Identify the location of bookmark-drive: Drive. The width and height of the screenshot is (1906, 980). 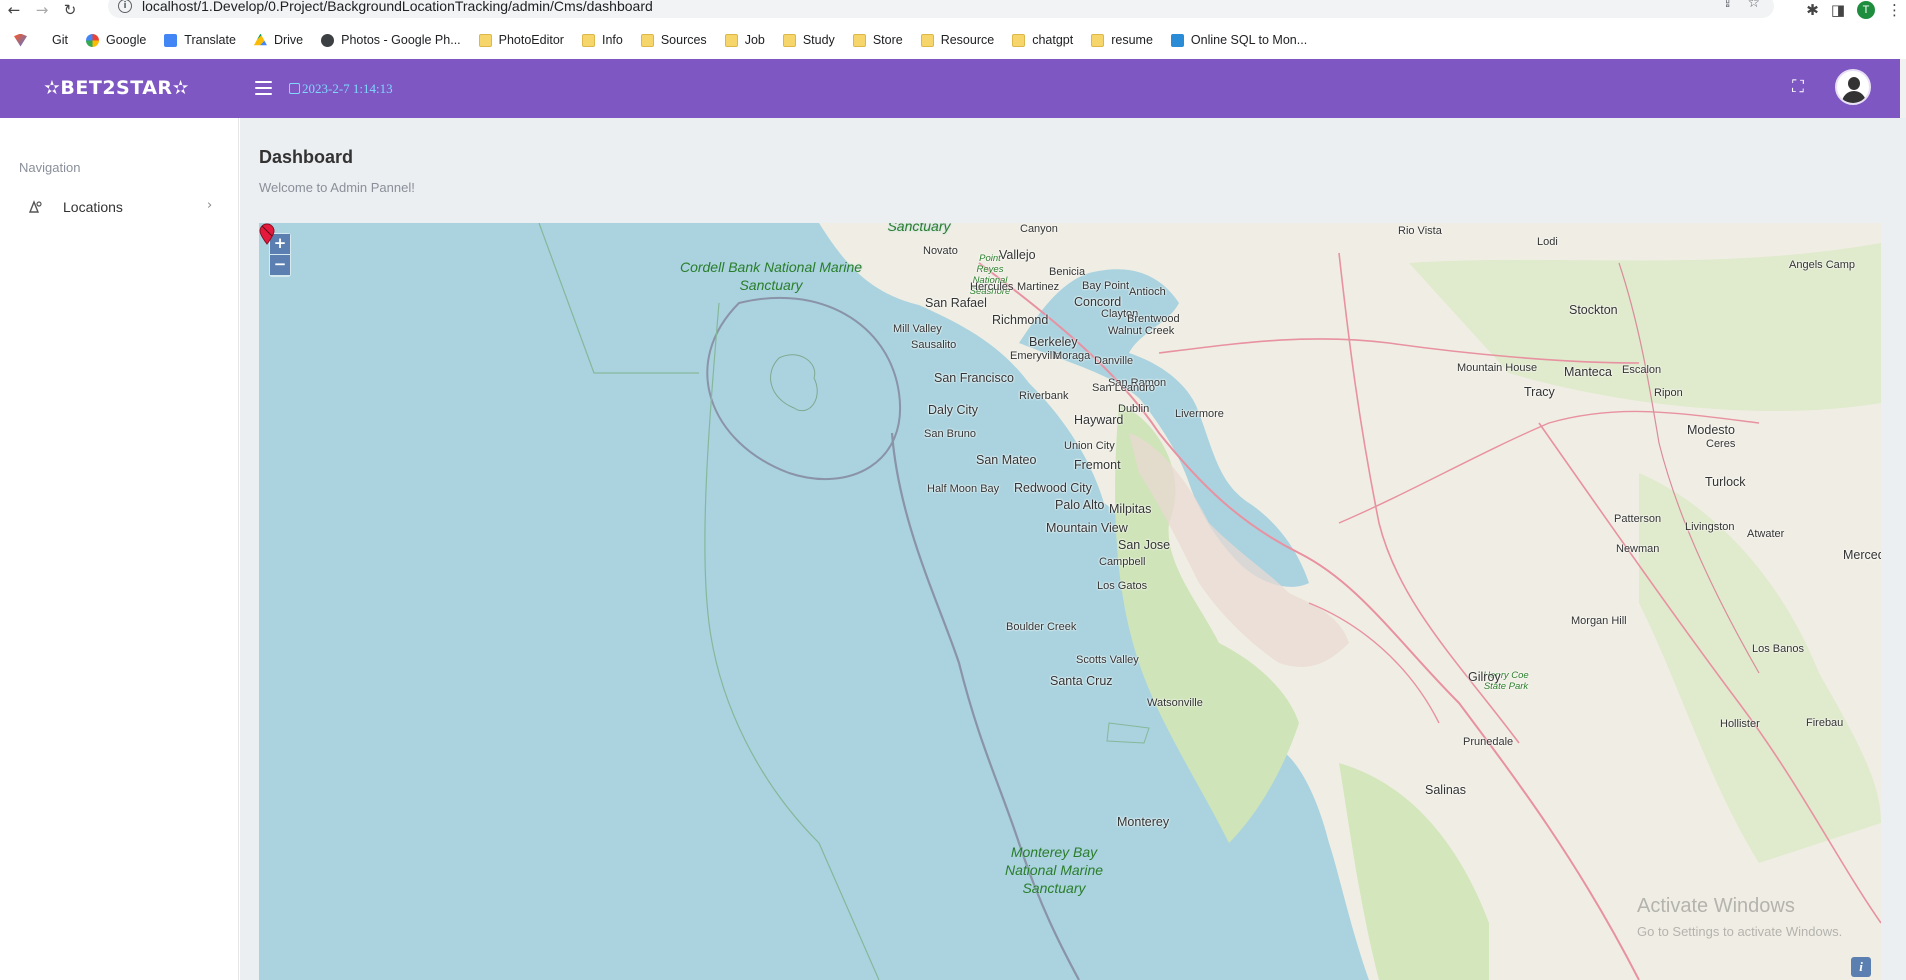
(278, 40).